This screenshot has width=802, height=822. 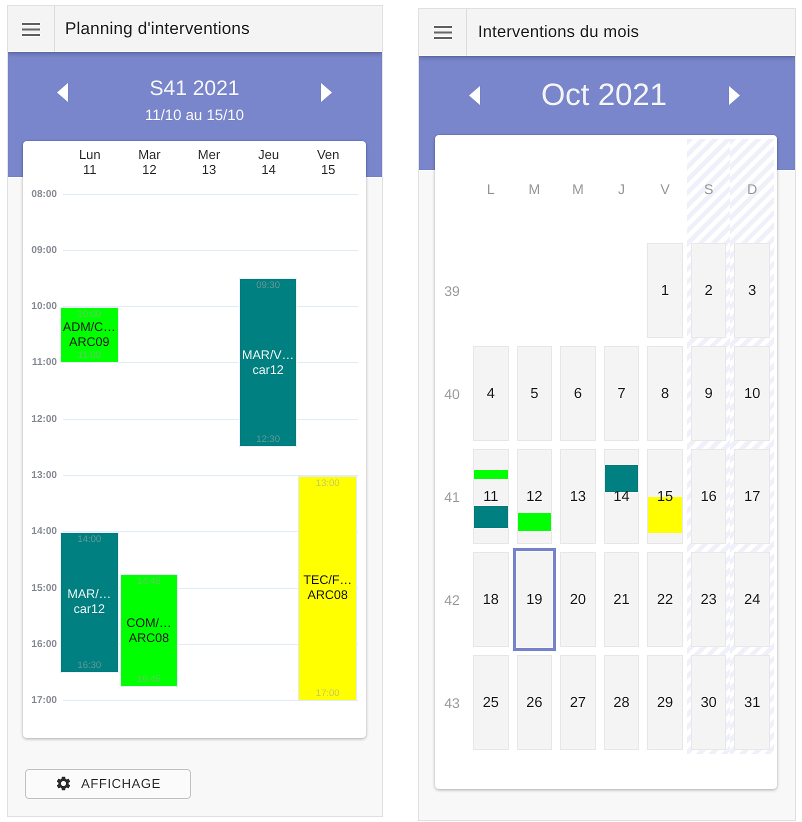 I want to click on event-end-time: 11:00, so click(x=89, y=355).